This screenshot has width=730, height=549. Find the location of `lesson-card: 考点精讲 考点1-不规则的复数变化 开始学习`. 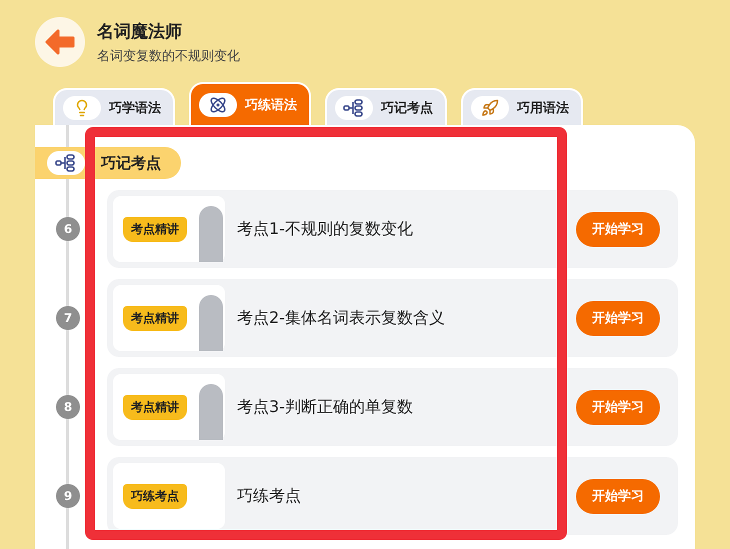

lesson-card: 考点精讲 考点1-不规则的复数变化 开始学习 is located at coordinates (392, 229).